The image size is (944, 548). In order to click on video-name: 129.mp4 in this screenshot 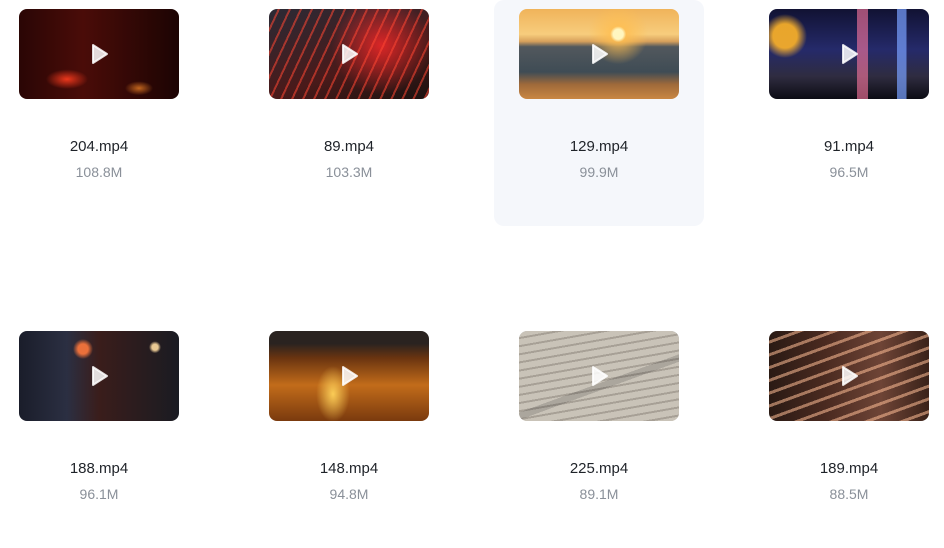, I will do `click(599, 146)`.